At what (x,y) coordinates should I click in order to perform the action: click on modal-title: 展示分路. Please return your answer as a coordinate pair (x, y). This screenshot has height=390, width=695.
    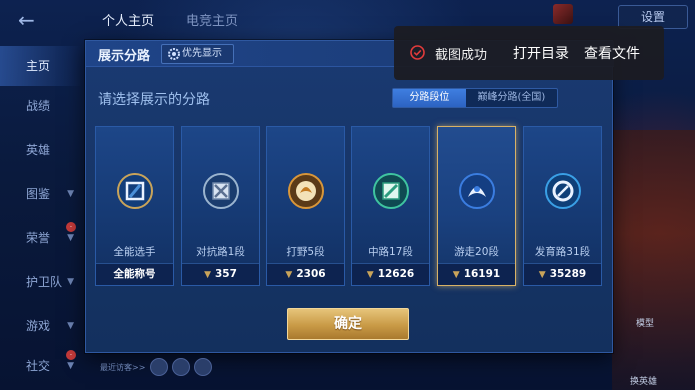
    Looking at the image, I should click on (124, 56).